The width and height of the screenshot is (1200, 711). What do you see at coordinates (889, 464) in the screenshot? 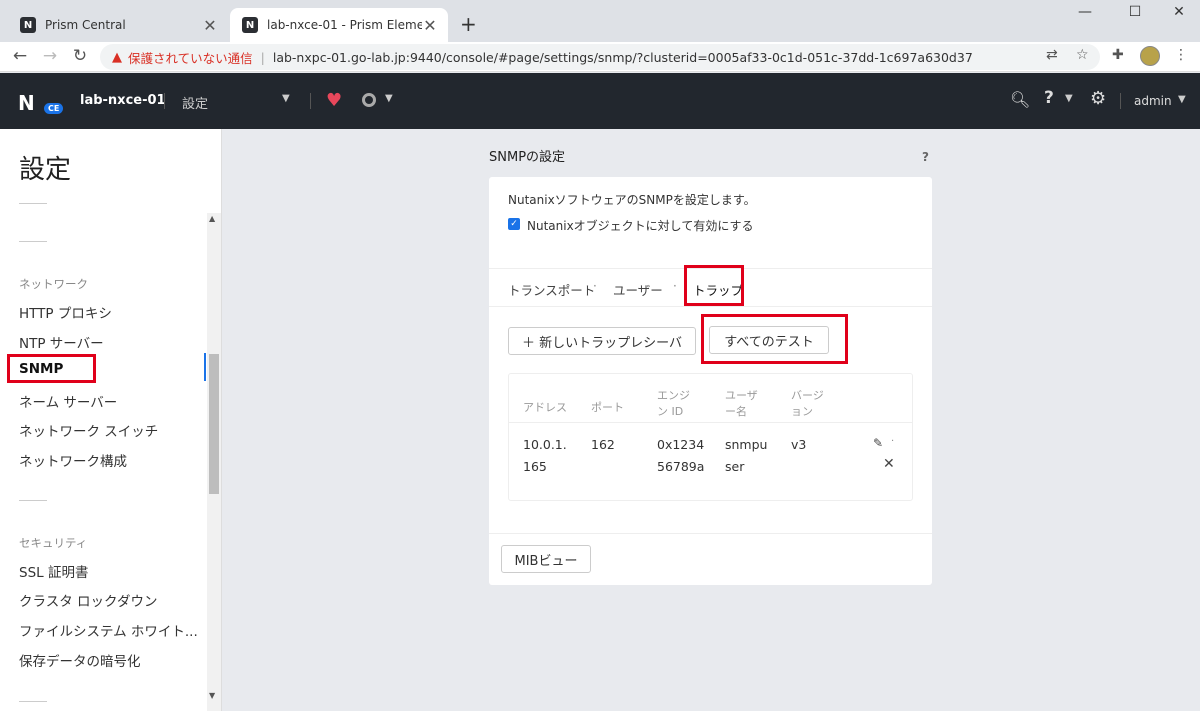
I see `delete-x-icon: ✕` at bounding box center [889, 464].